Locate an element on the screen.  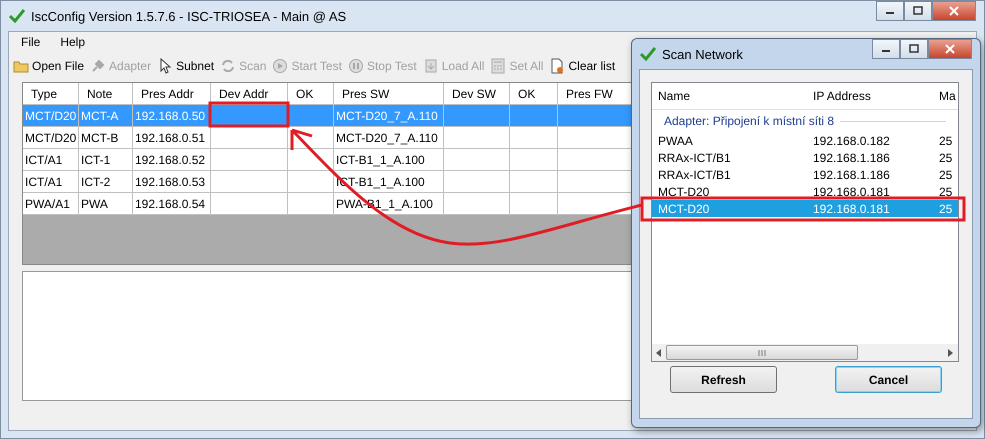
left-arrow-icon is located at coordinates (659, 352).